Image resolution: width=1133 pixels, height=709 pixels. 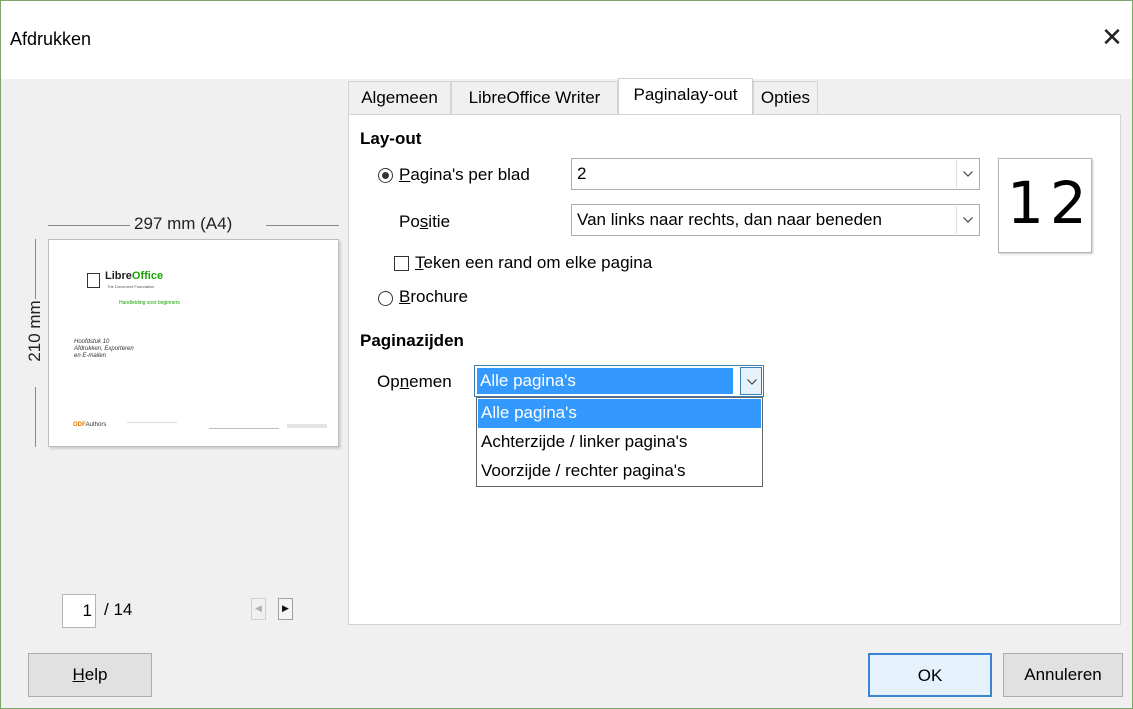 I want to click on pages-per-sheet-select: 2, so click(x=775, y=174).